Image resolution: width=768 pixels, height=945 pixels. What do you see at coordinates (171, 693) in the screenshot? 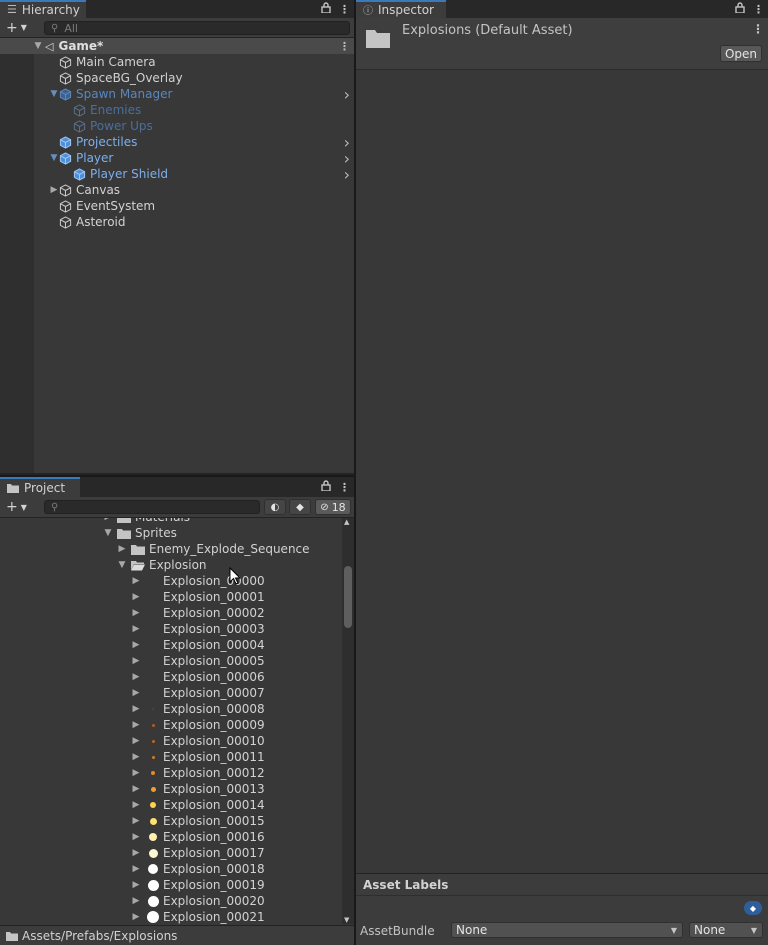
I see `sprite-row: ▶ Explosion_00007` at bounding box center [171, 693].